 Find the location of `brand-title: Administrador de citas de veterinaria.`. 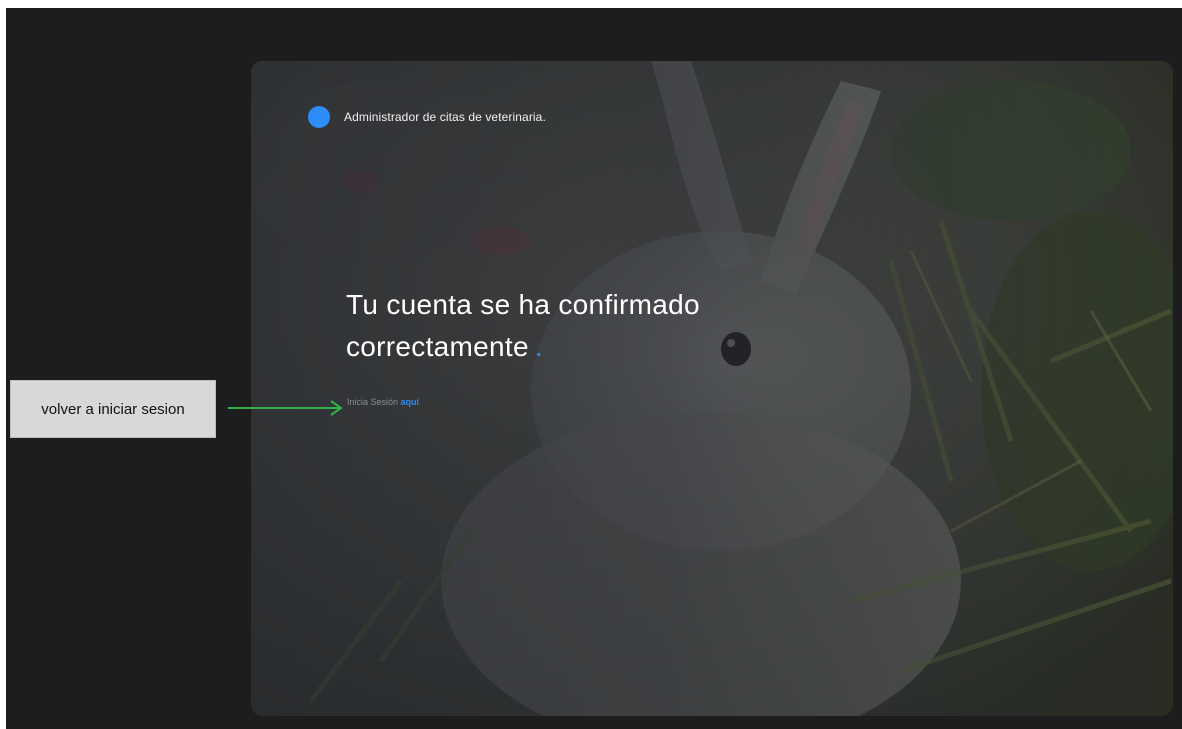

brand-title: Administrador de citas de veterinaria. is located at coordinates (445, 117).